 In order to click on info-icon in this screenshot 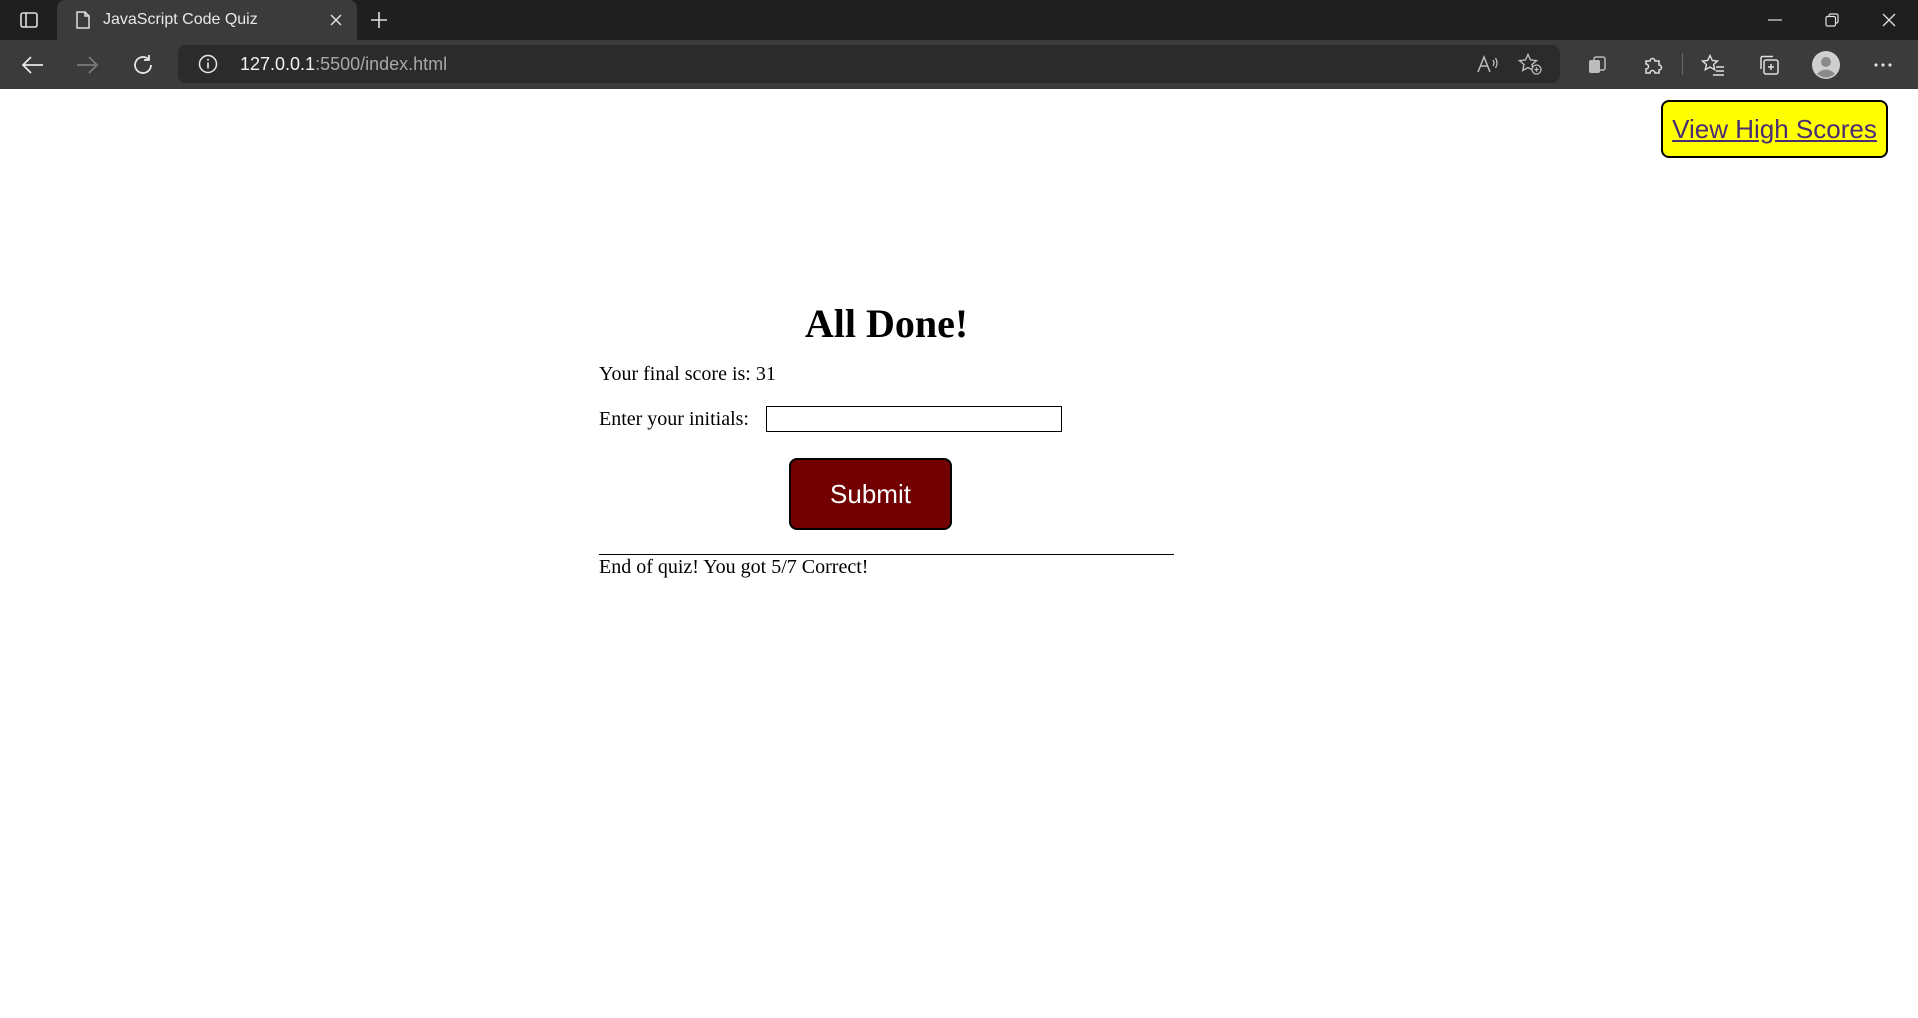, I will do `click(208, 64)`.